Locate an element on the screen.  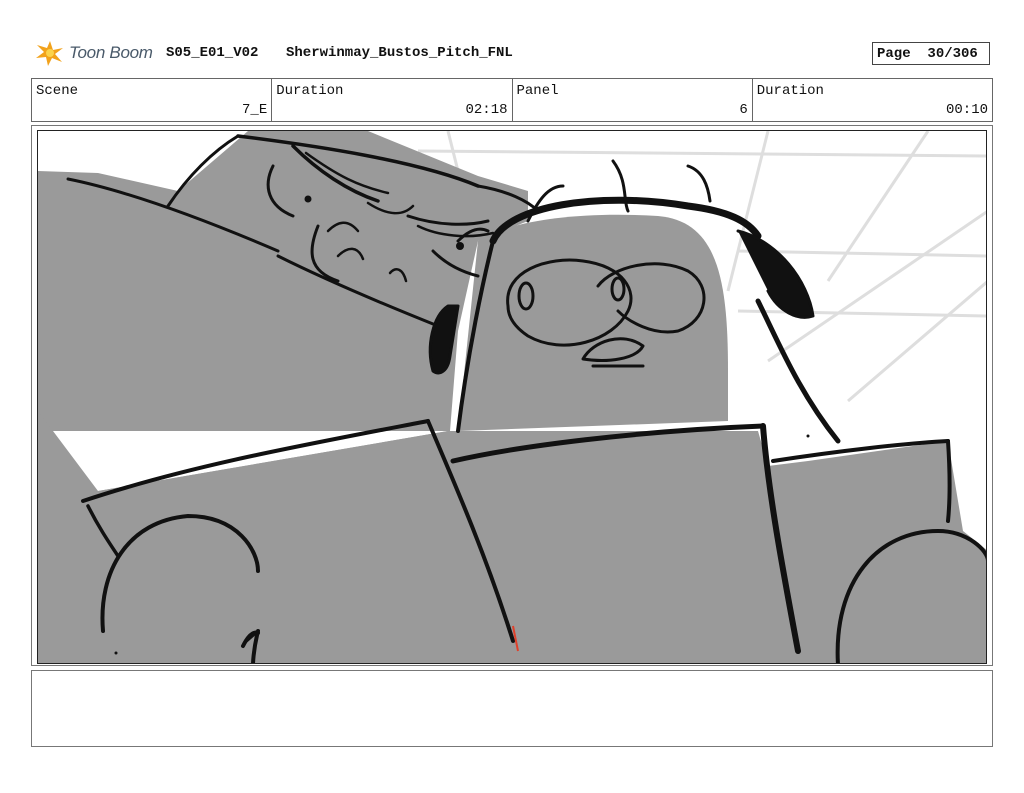
star-burst-icon is located at coordinates (49, 53).